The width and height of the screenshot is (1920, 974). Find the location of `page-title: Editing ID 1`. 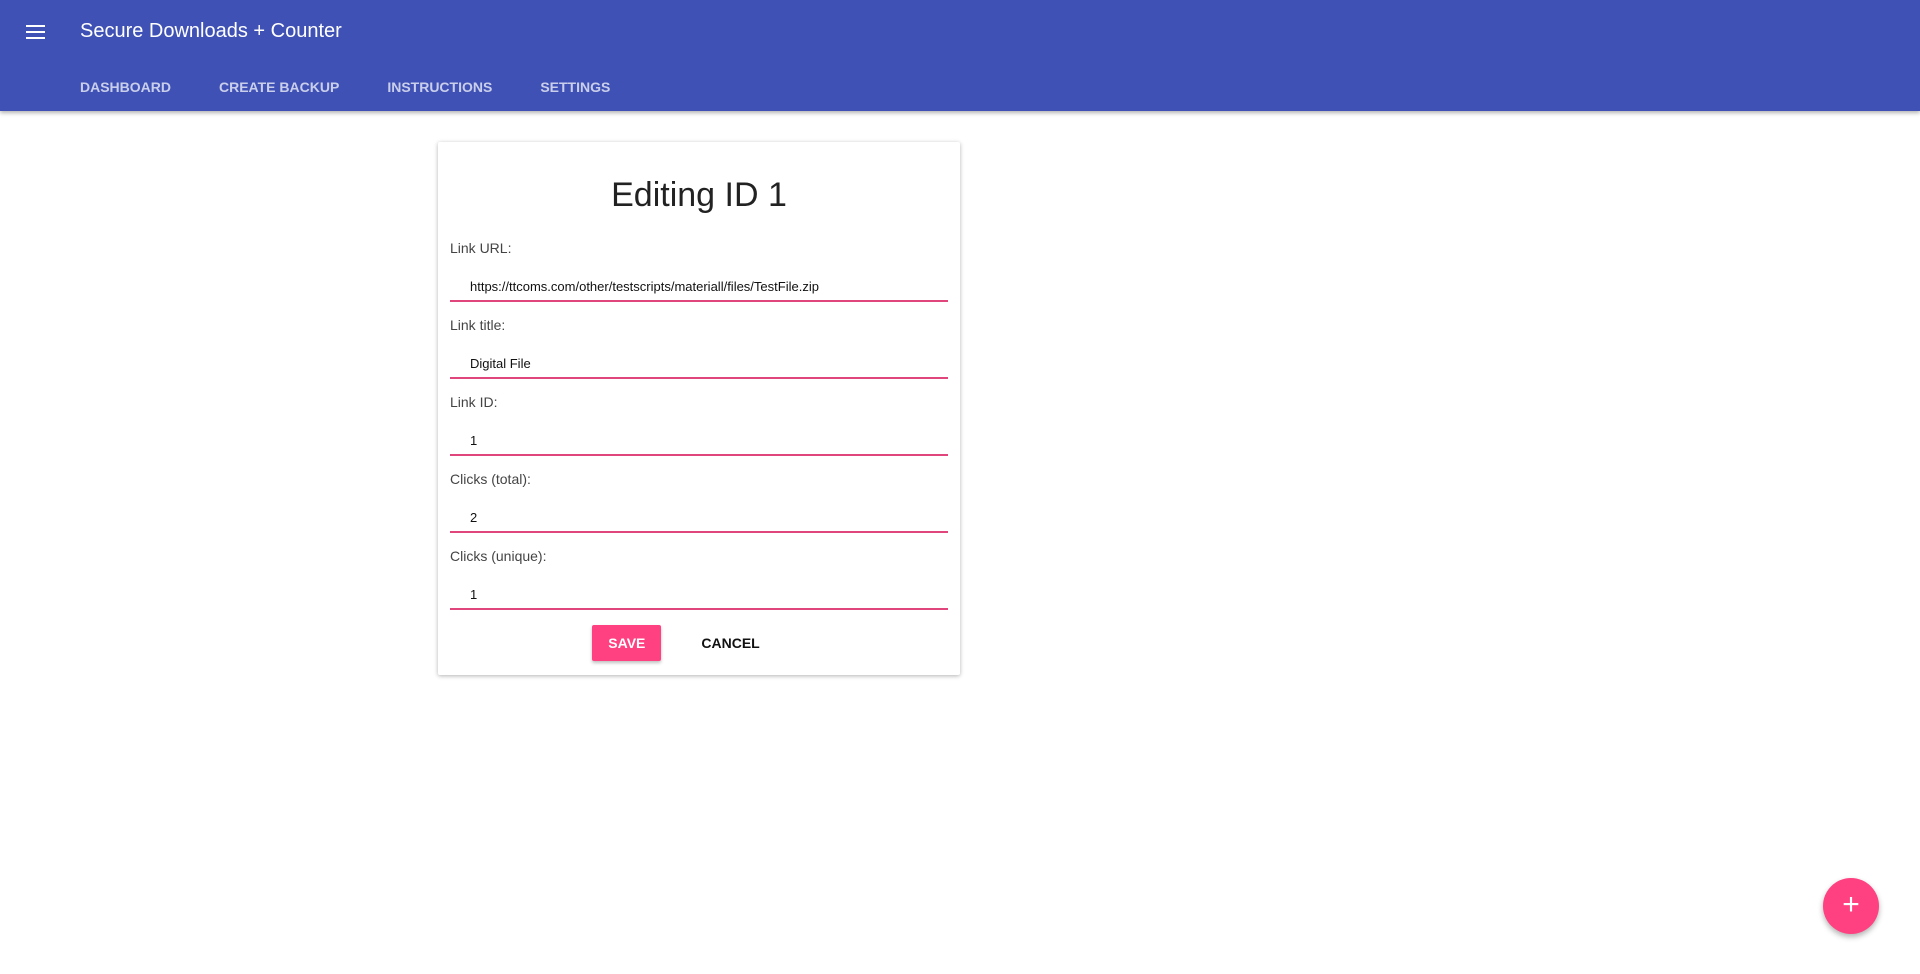

page-title: Editing ID 1 is located at coordinates (699, 195).